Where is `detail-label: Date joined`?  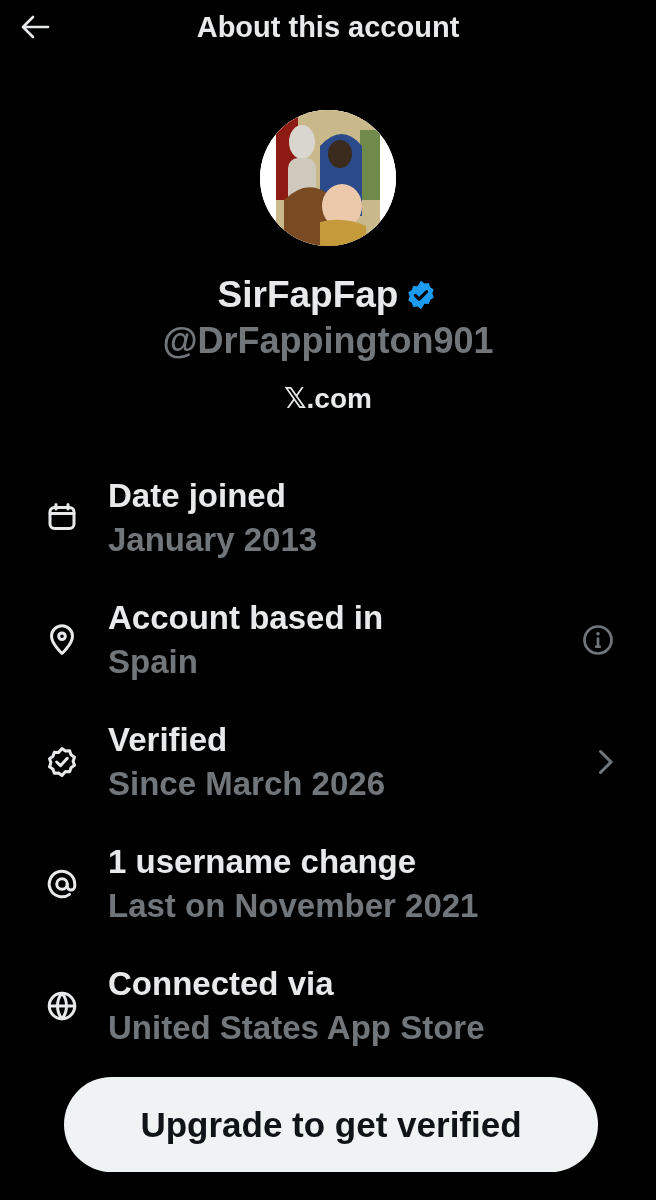
detail-label: Date joined is located at coordinates (197, 496).